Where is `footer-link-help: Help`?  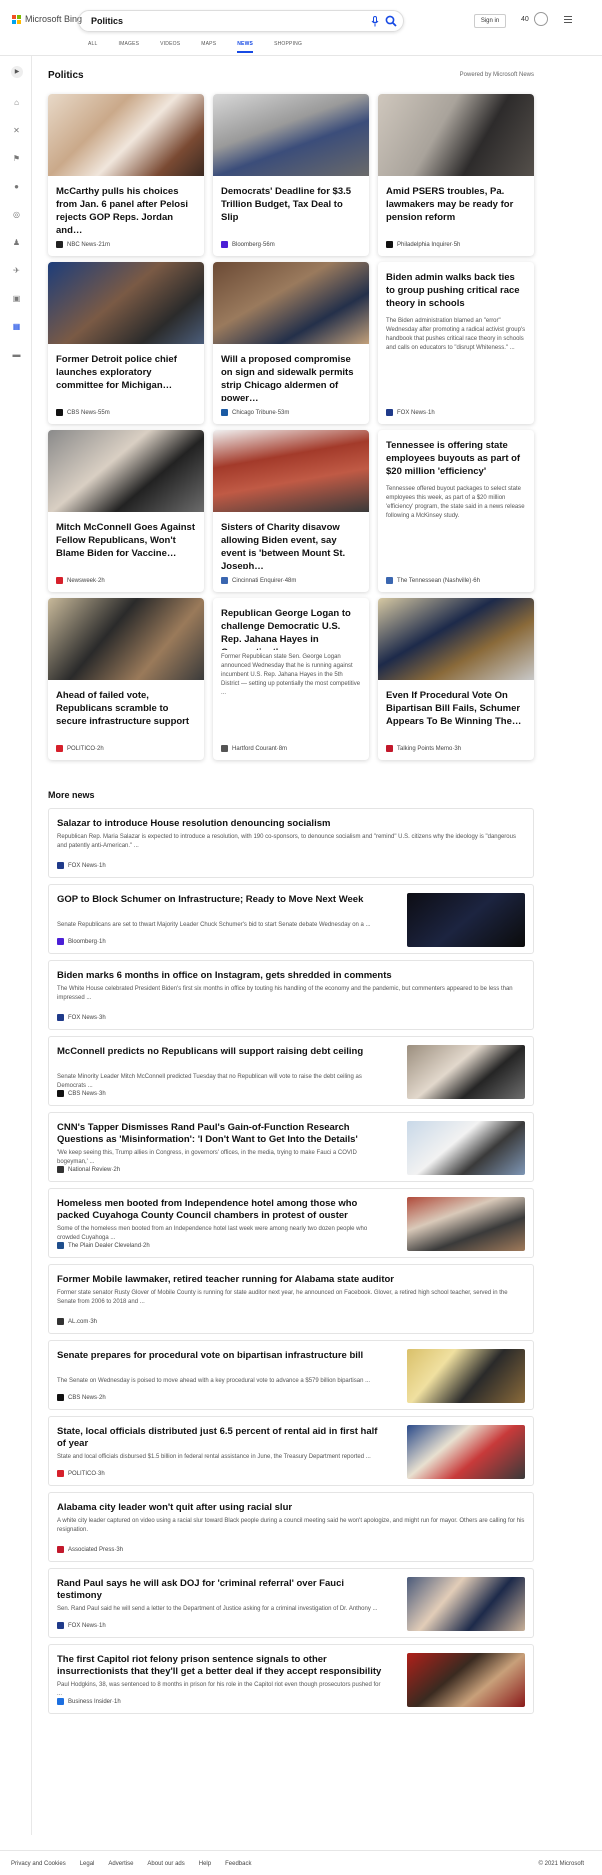 footer-link-help: Help is located at coordinates (205, 1864).